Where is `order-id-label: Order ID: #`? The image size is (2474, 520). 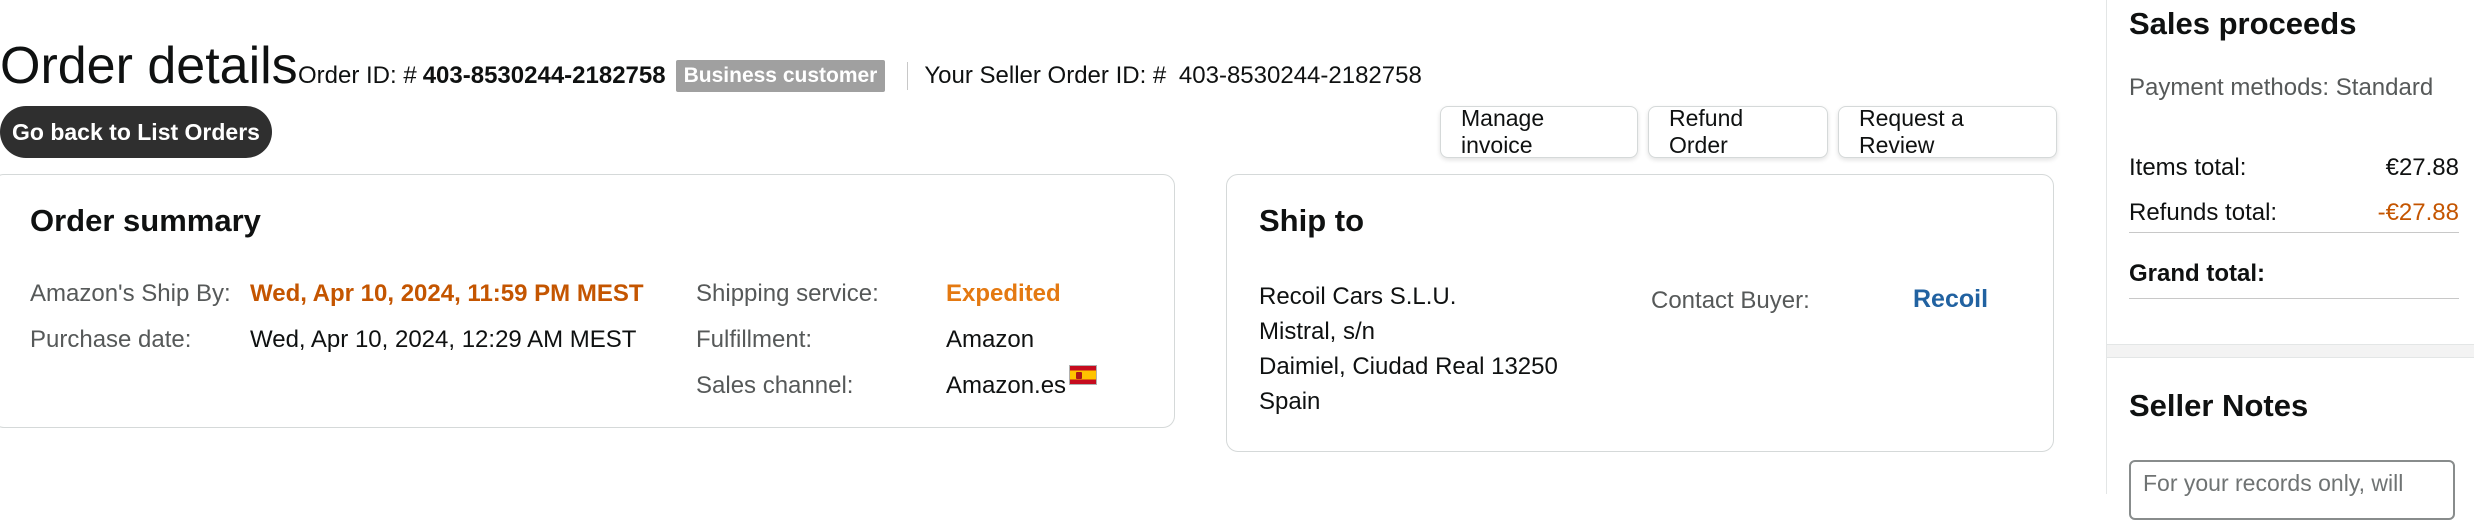
order-id-label: Order ID: # is located at coordinates (357, 75).